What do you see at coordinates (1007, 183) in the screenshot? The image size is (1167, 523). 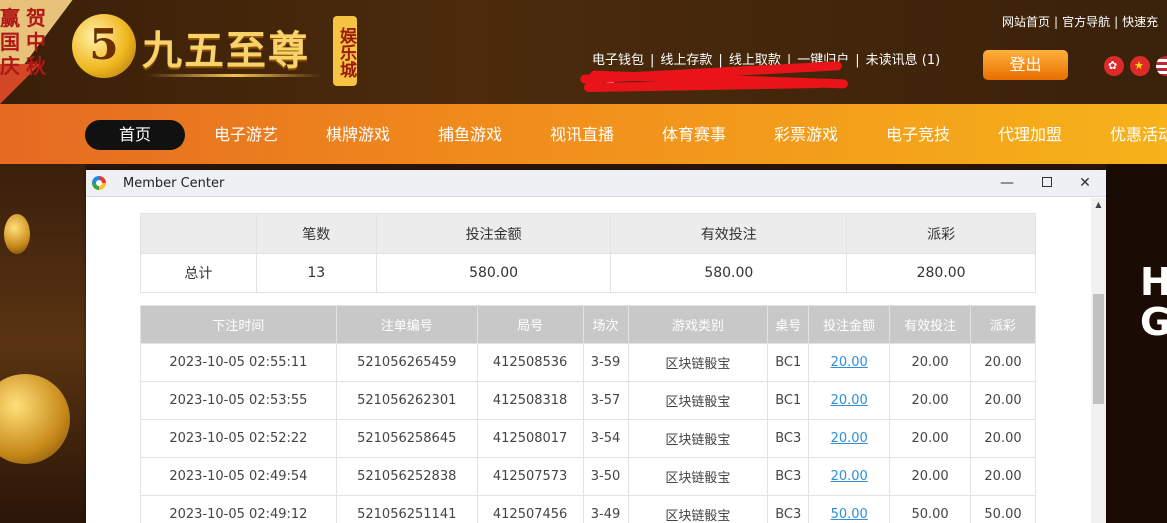 I see `minimize-button: —` at bounding box center [1007, 183].